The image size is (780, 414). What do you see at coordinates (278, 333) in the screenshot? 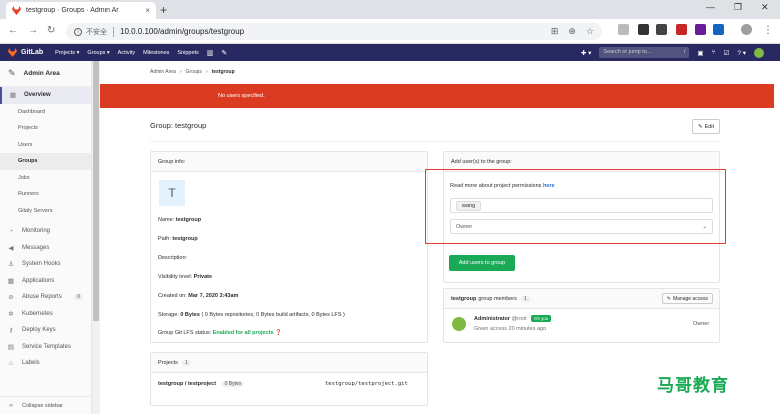
I see `help-icon: ❓` at bounding box center [278, 333].